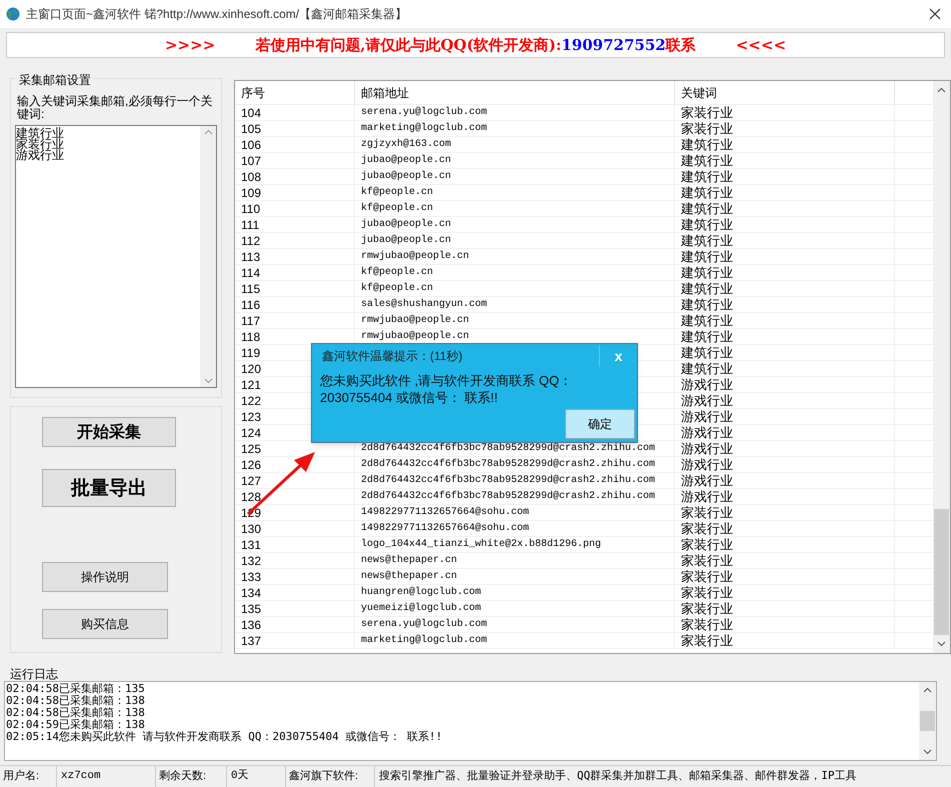 This screenshot has width=951, height=787. I want to click on row-number: 109, so click(251, 193).